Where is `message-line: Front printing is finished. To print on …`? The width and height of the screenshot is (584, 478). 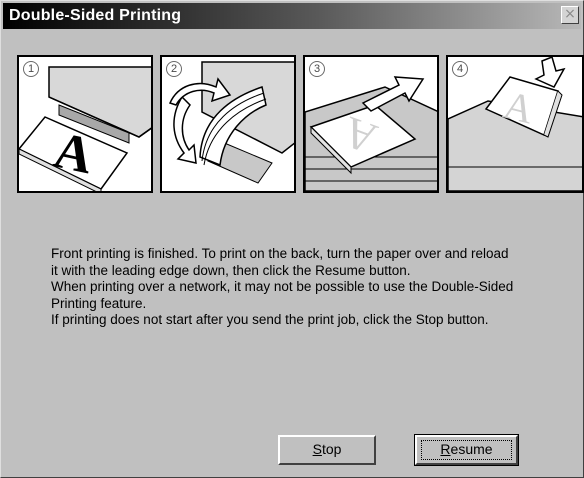
message-line: Front printing is finished. To print on … is located at coordinates (280, 253).